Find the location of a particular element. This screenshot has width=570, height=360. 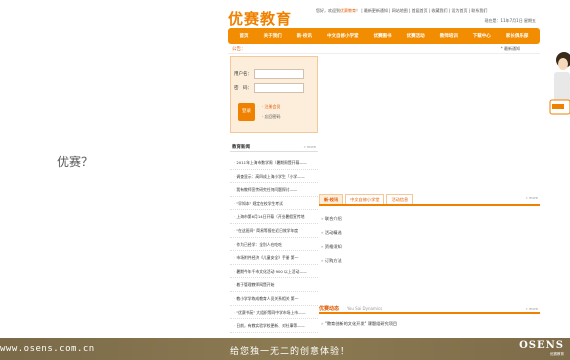

mascot-illustration is located at coordinates (559, 83).